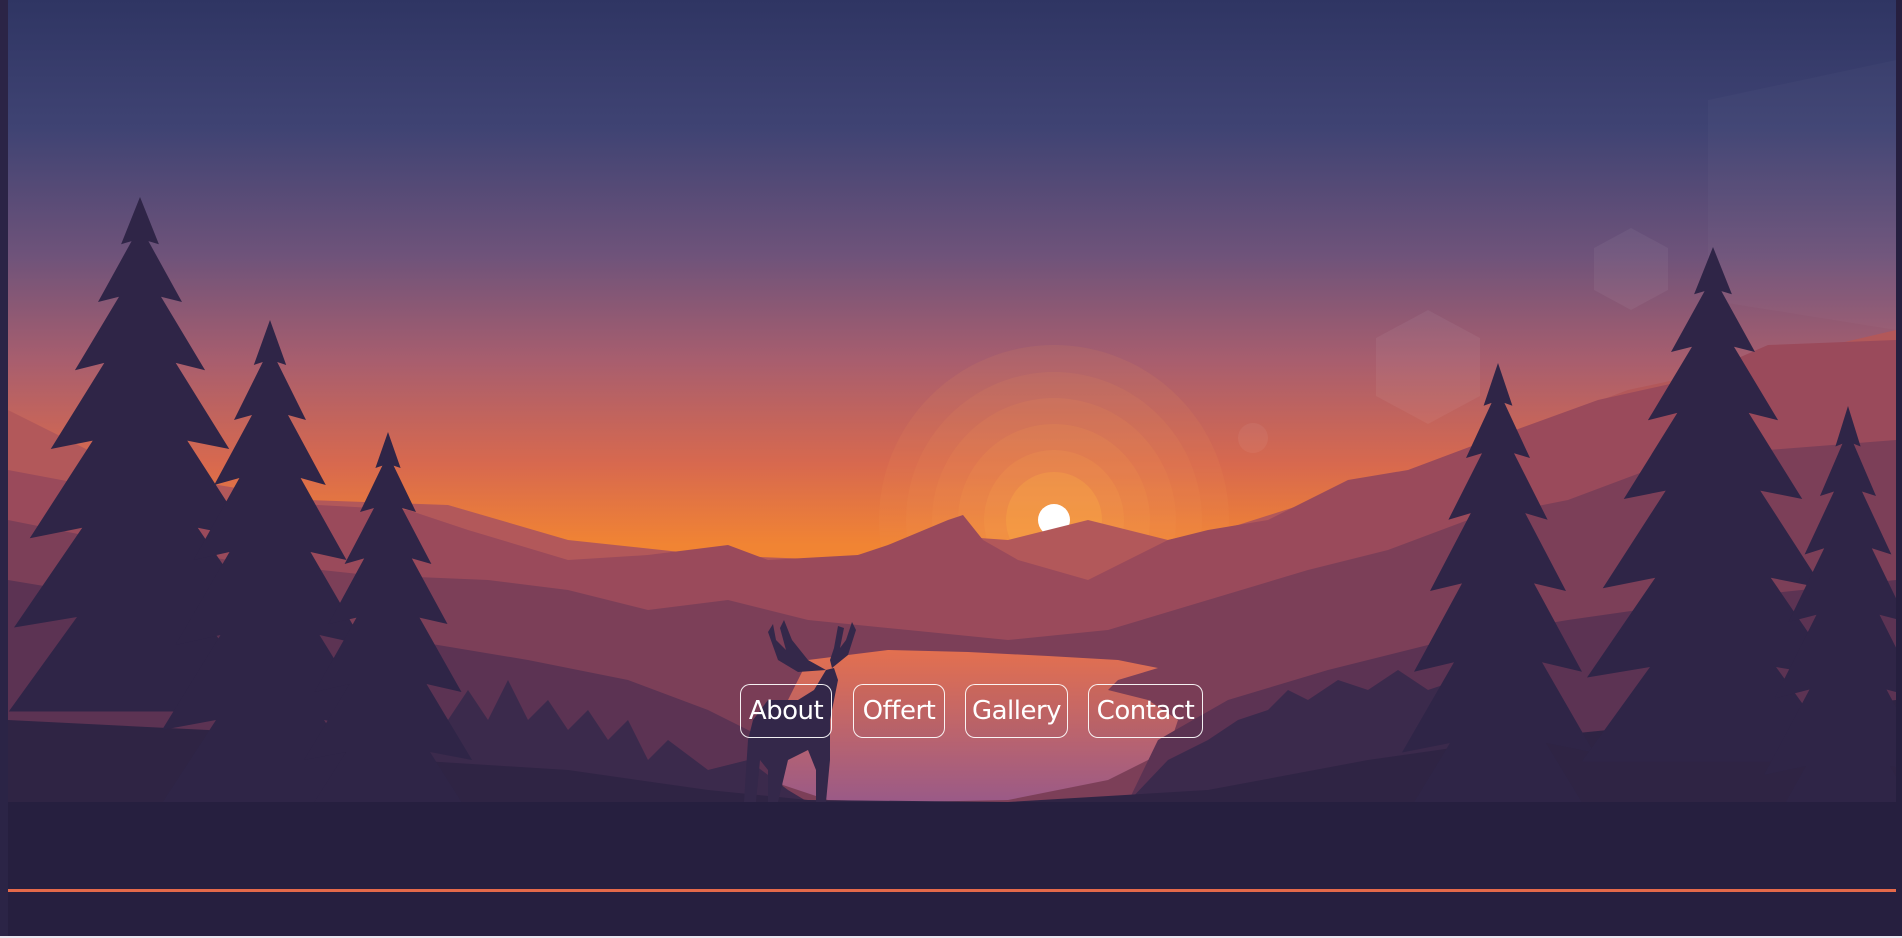 Image resolution: width=1902 pixels, height=938 pixels. What do you see at coordinates (1016, 711) in the screenshot?
I see `nav-gallery-button: Gallery` at bounding box center [1016, 711].